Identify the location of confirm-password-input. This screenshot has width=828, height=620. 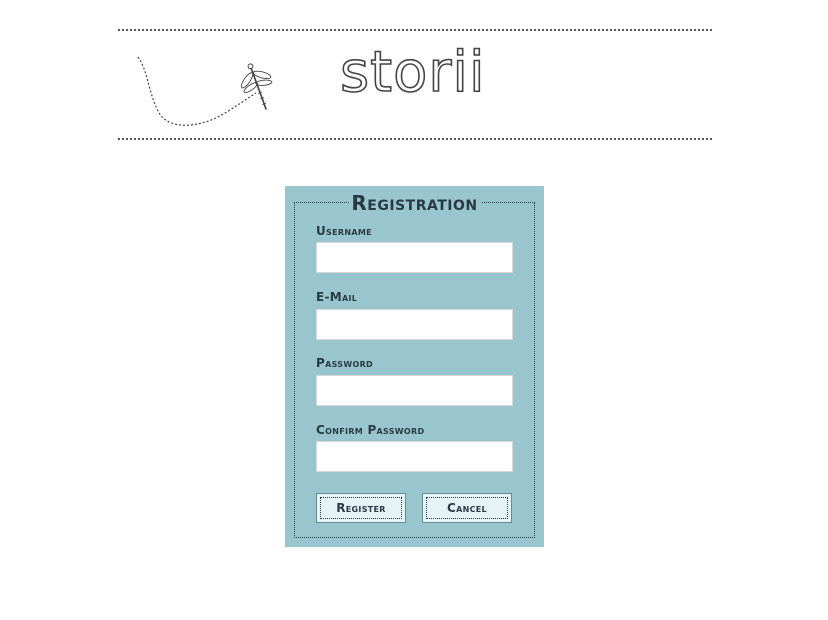
(414, 456).